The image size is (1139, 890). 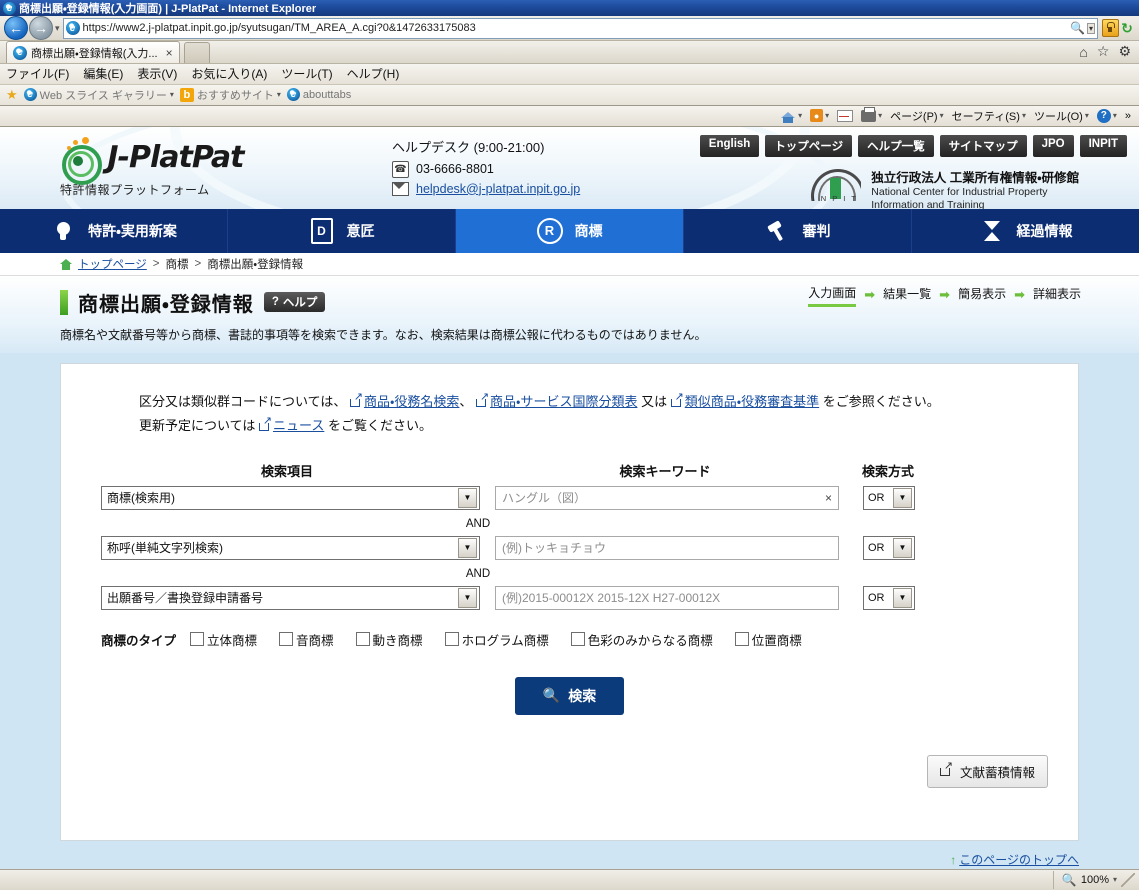 What do you see at coordinates (570, 230) in the screenshot?
I see `nav-item-trademark: R 商標` at bounding box center [570, 230].